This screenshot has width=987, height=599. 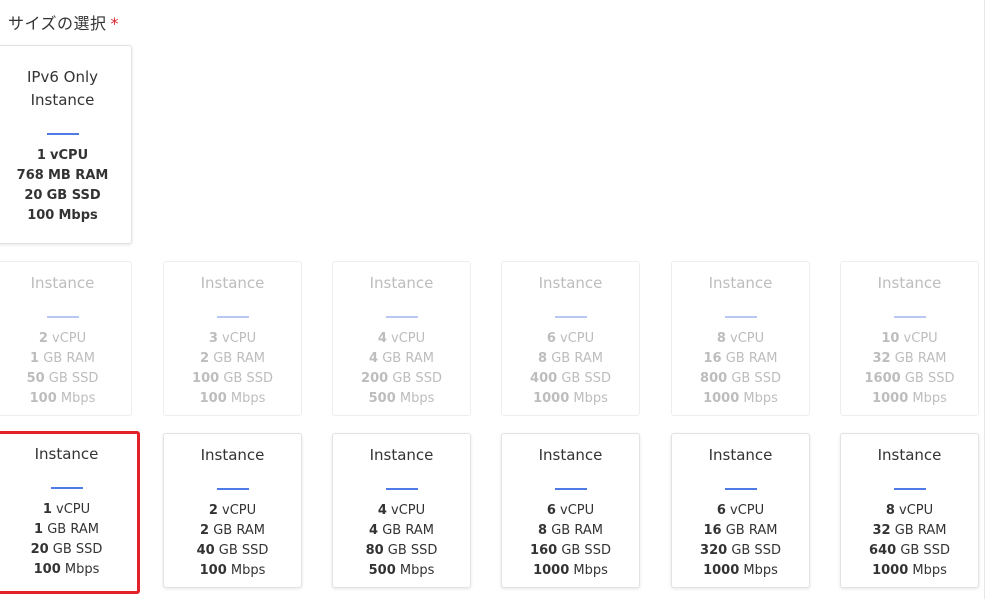 I want to click on required-mark: *, so click(x=115, y=23).